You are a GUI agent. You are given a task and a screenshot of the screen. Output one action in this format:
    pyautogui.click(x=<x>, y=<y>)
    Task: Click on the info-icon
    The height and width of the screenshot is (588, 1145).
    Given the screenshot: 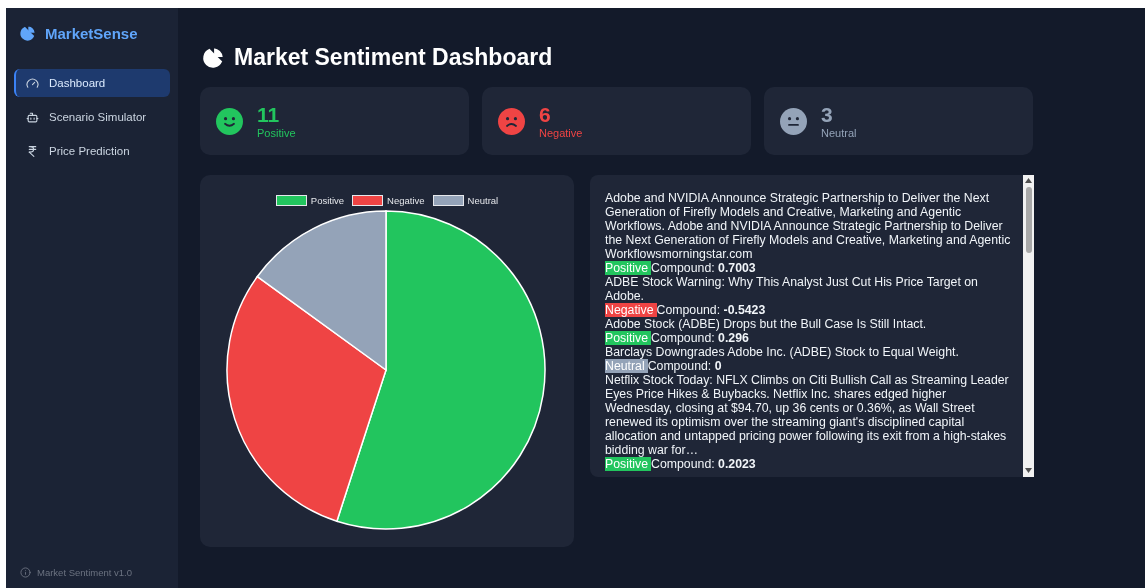 What is the action you would take?
    pyautogui.click(x=25, y=572)
    